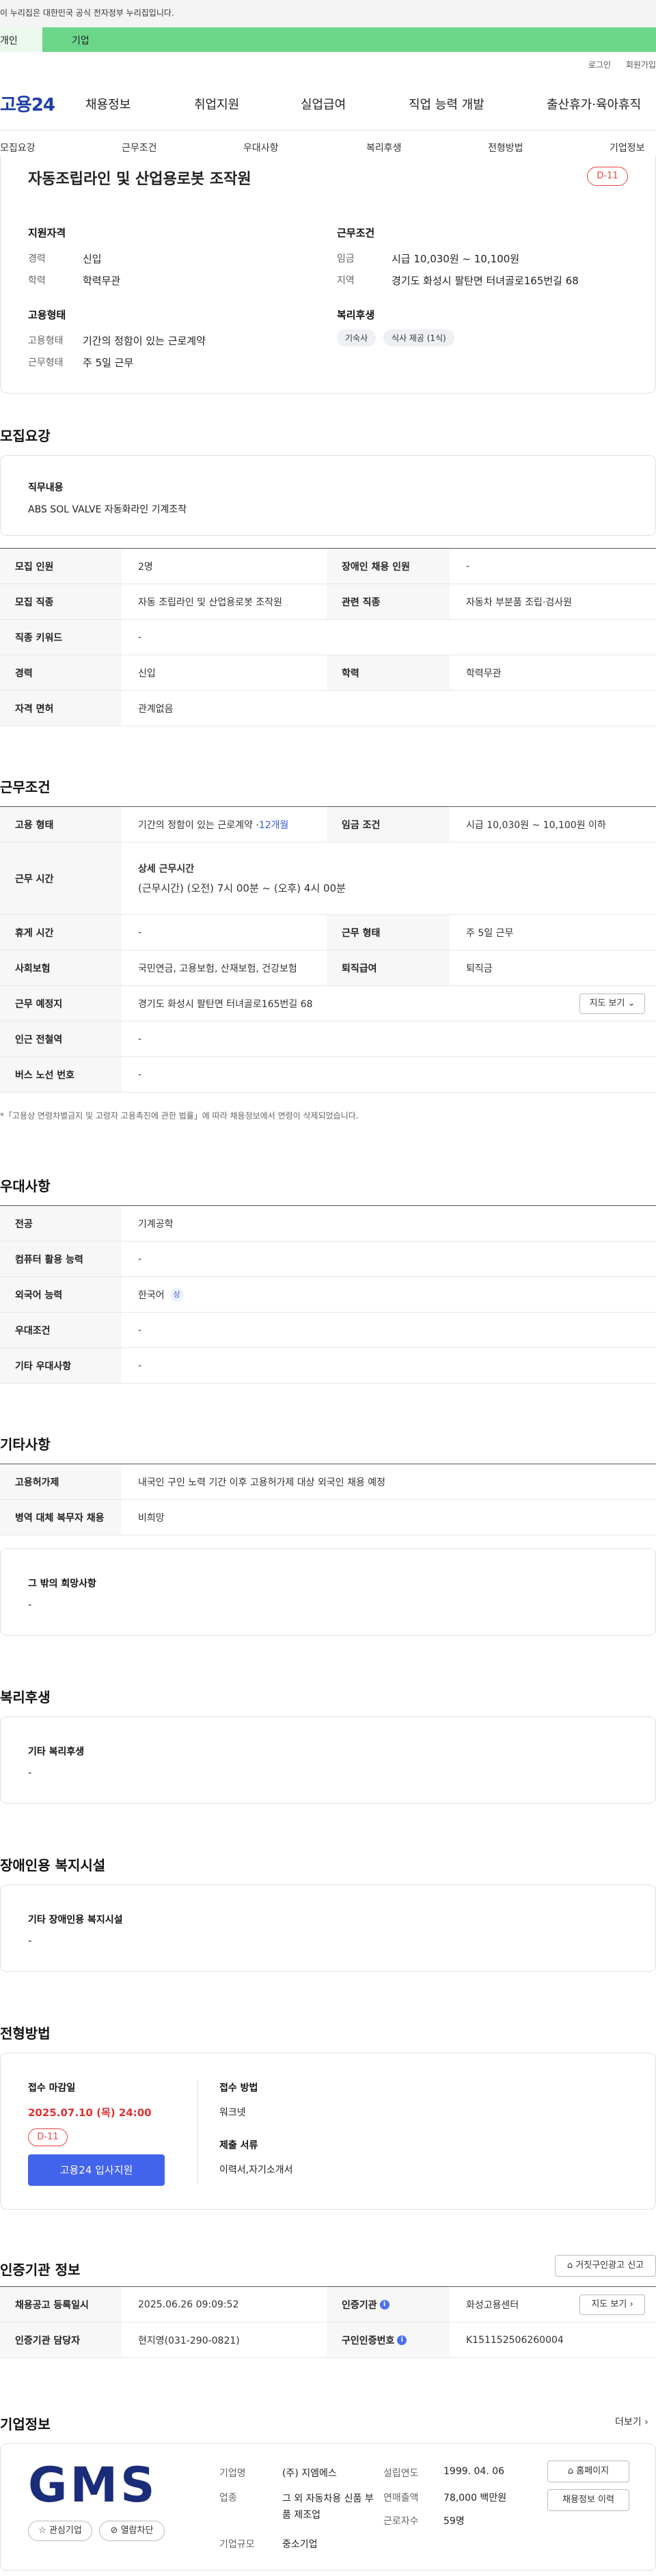  Describe the element at coordinates (627, 147) in the screenshot. I see `subnav-company: 기업정보` at that location.